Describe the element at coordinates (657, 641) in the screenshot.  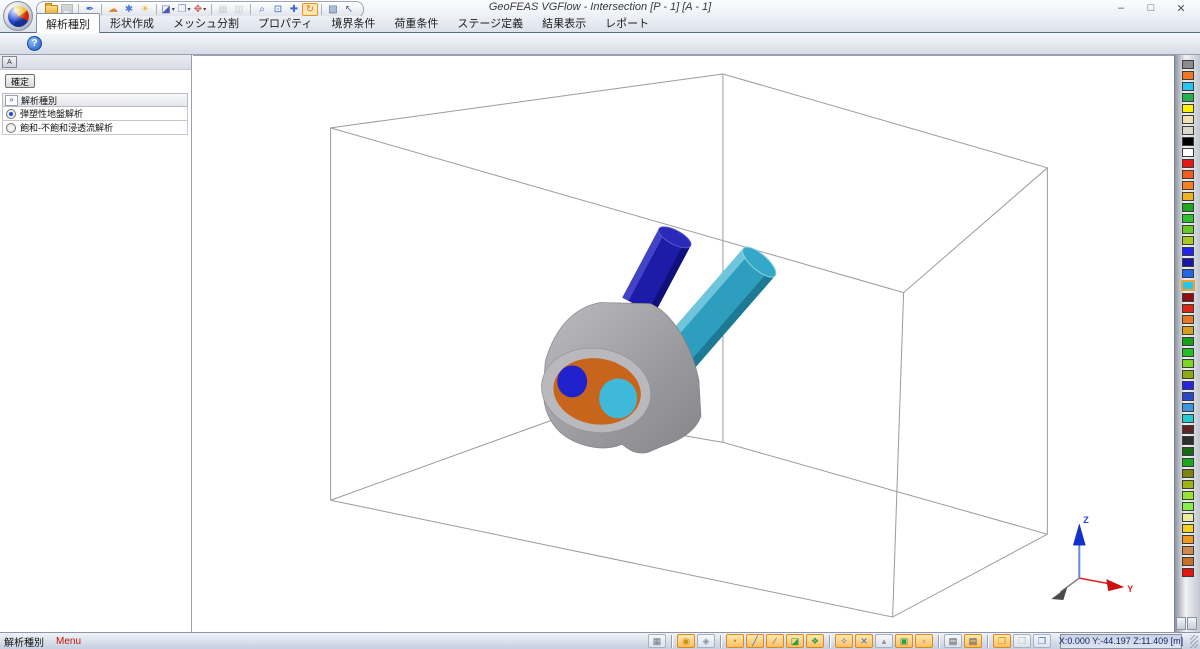
I see `grid-view-icon: ▦` at that location.